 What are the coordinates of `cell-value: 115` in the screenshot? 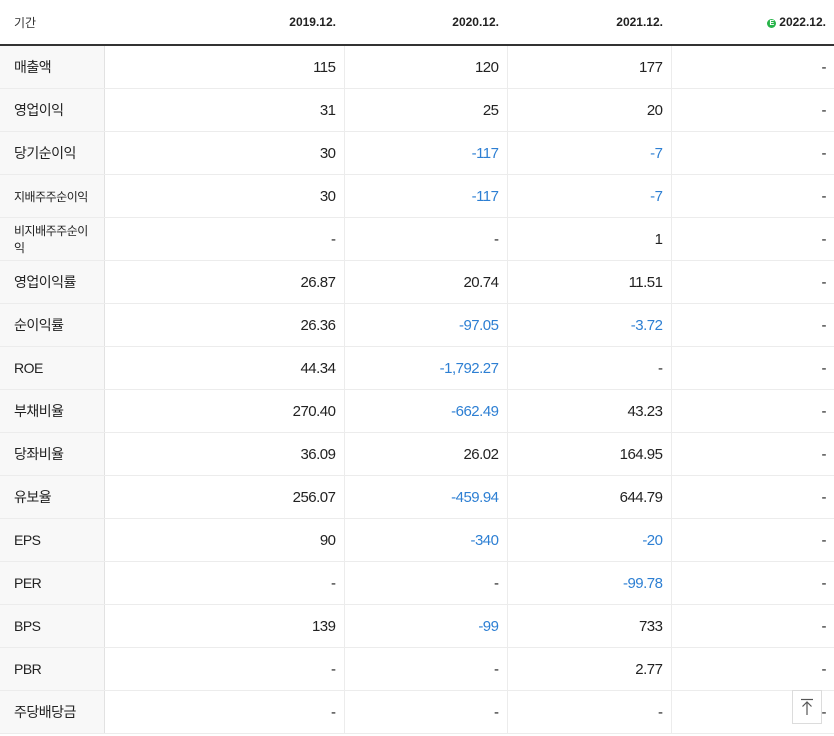 It's located at (224, 67).